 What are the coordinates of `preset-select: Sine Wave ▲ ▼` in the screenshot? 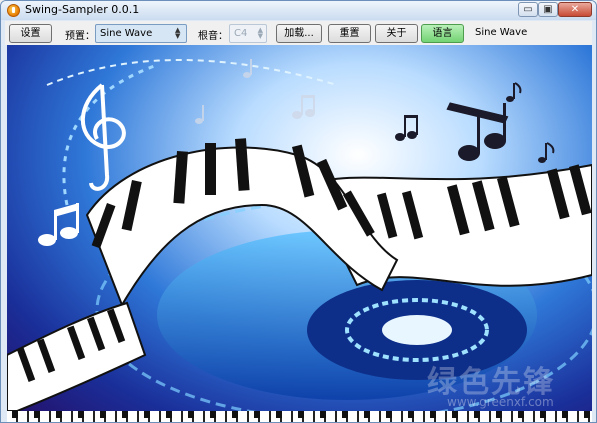 It's located at (141, 33).